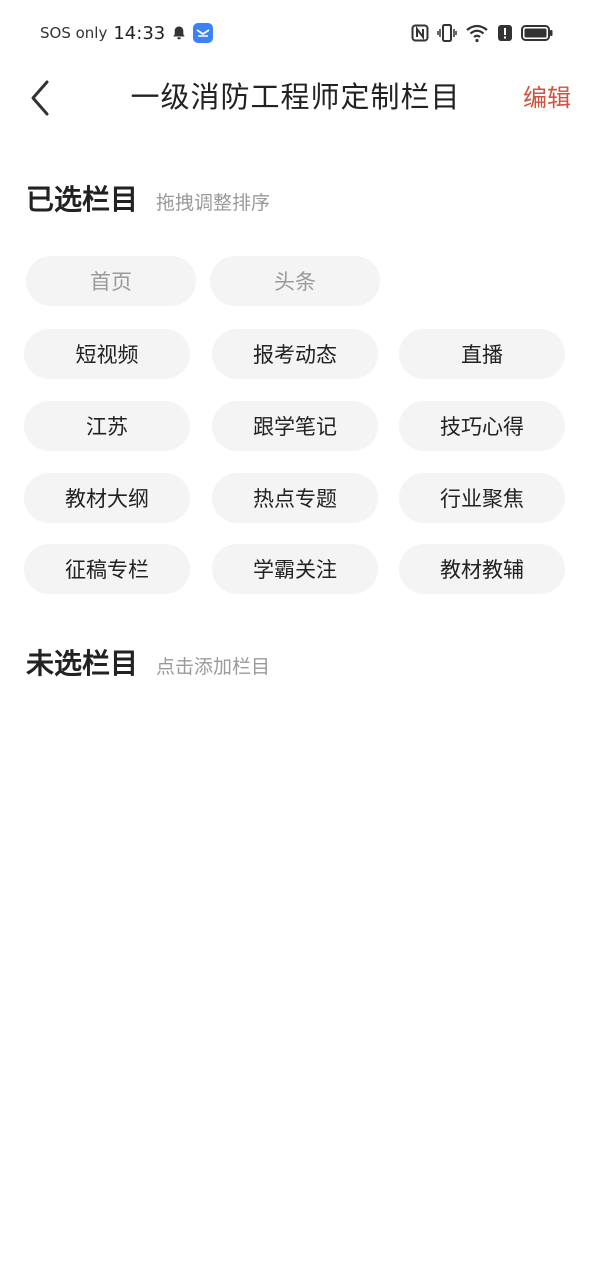 The height and width of the screenshot is (1280, 591). Describe the element at coordinates (213, 667) in the screenshot. I see `unselected-section-hint: 点击添加栏目` at that location.